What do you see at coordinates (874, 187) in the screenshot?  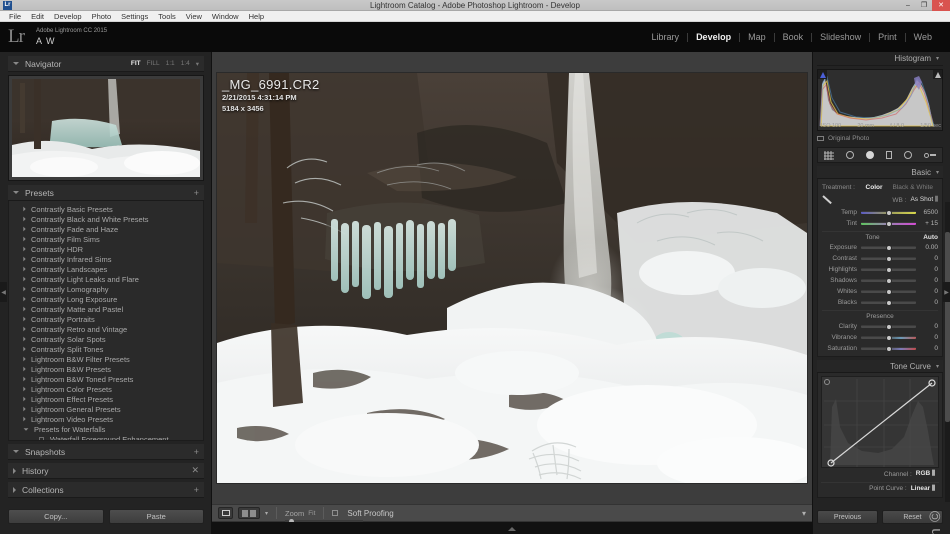 I see `treatment-color-option: Color` at bounding box center [874, 187].